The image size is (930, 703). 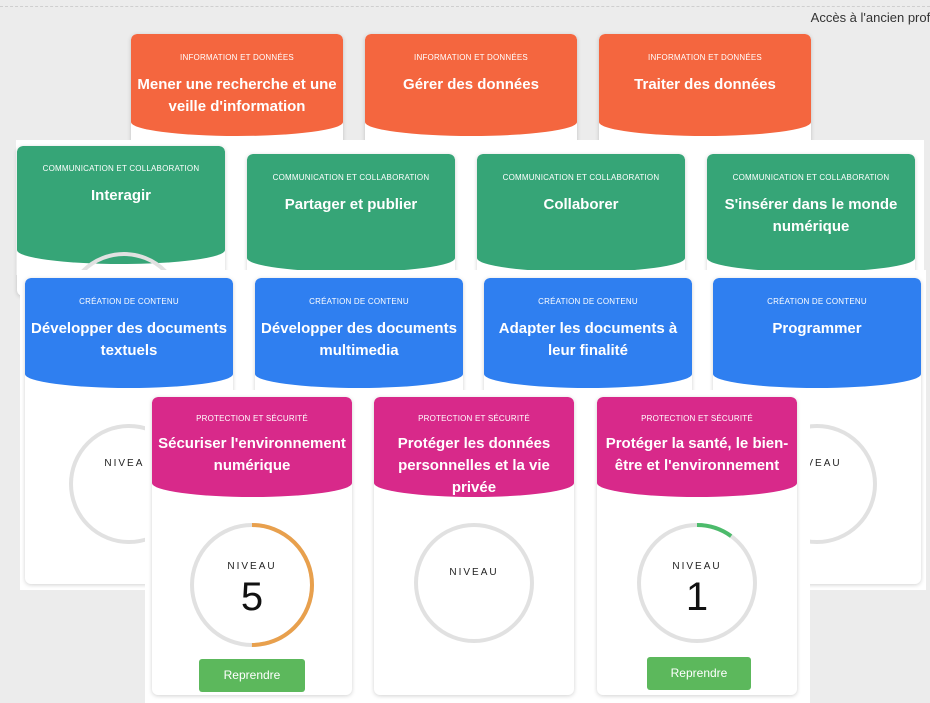 I want to click on card-title: S'insérer dans le monde numérique, so click(x=811, y=215).